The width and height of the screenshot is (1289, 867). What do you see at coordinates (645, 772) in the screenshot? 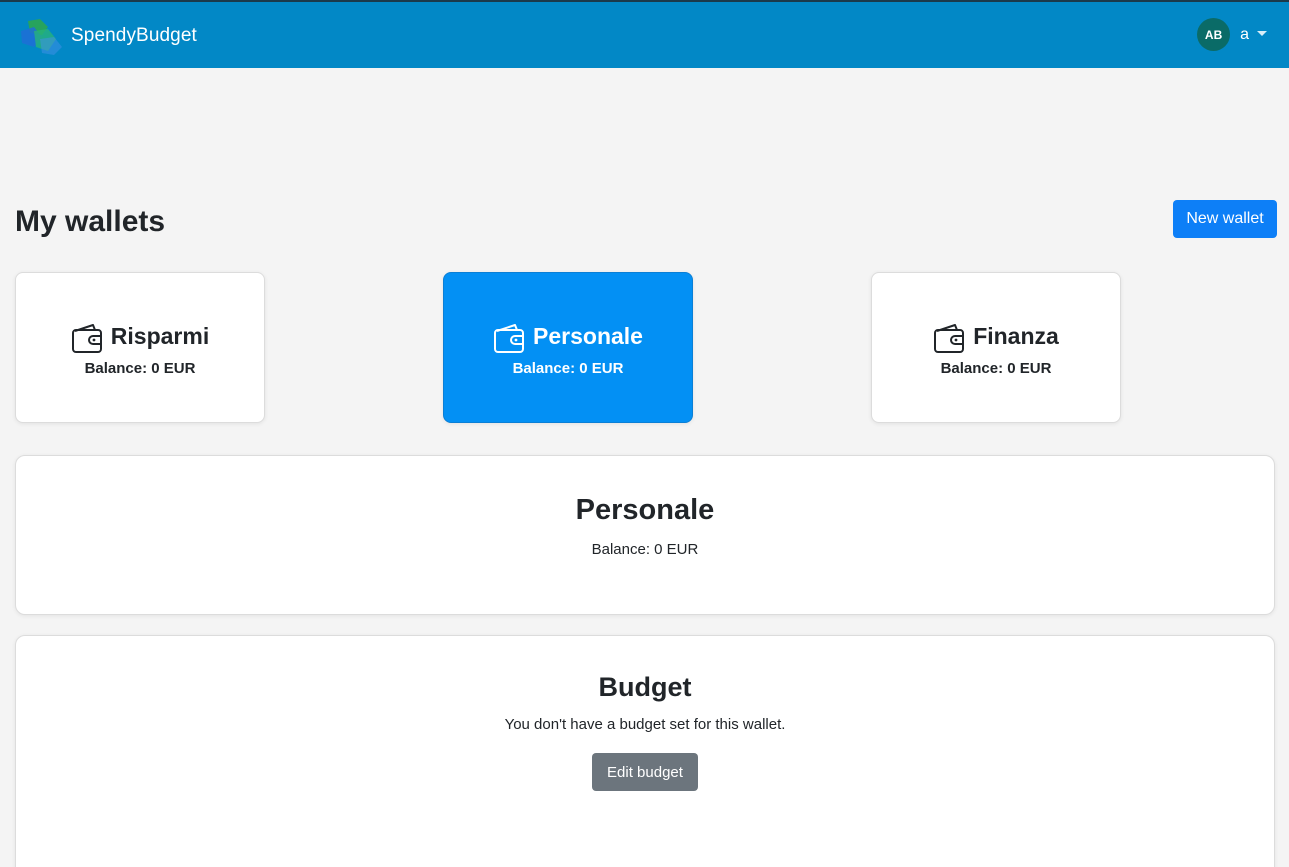
I see `edit-budget-button: Edit budget` at bounding box center [645, 772].